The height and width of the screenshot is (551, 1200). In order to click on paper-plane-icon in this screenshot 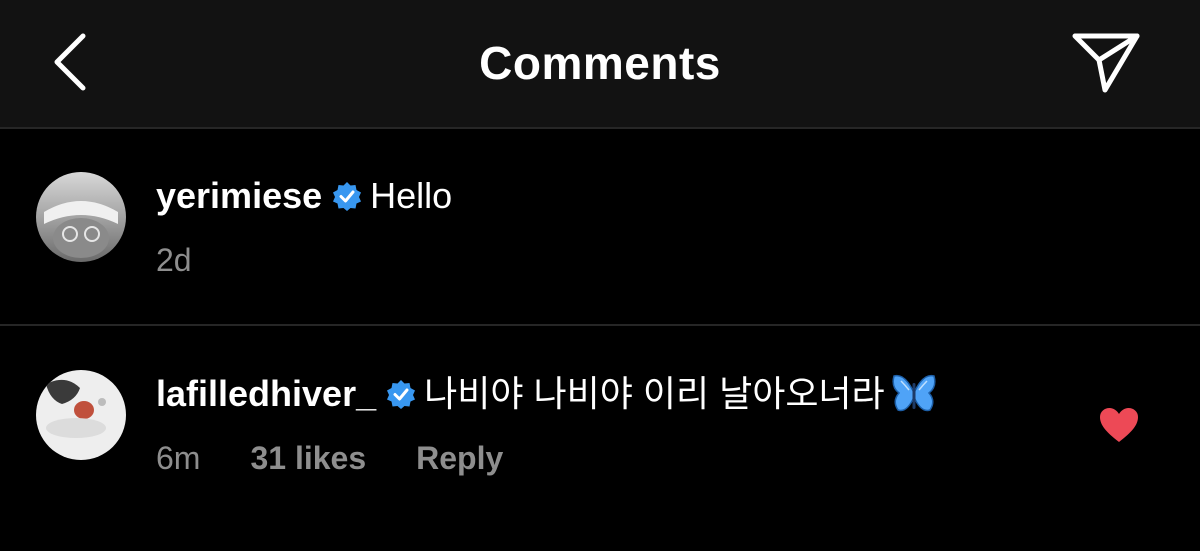, I will do `click(1106, 63)`.